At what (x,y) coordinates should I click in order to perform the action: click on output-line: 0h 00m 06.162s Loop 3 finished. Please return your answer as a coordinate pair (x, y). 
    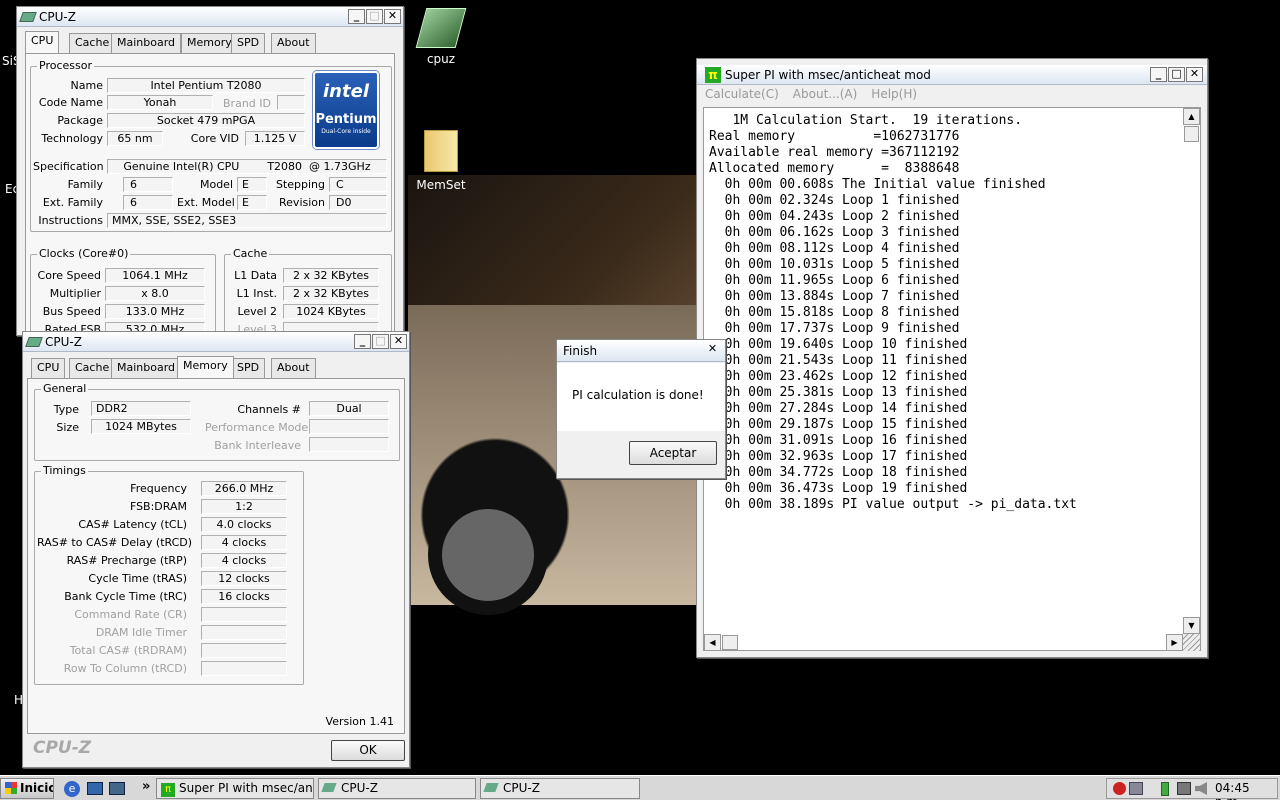
    Looking at the image, I should click on (834, 232).